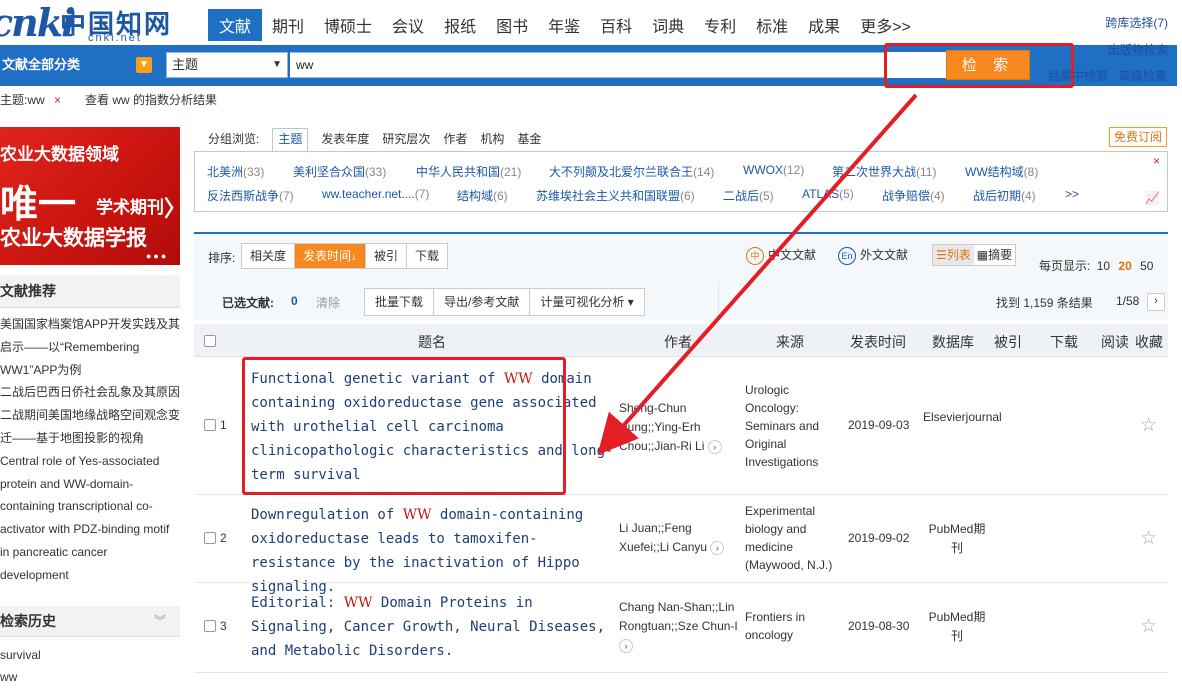 This screenshot has height=688, width=1182. Describe the element at coordinates (873, 255) in the screenshot. I see `foreign-literature-toggle: En 外文文献` at that location.